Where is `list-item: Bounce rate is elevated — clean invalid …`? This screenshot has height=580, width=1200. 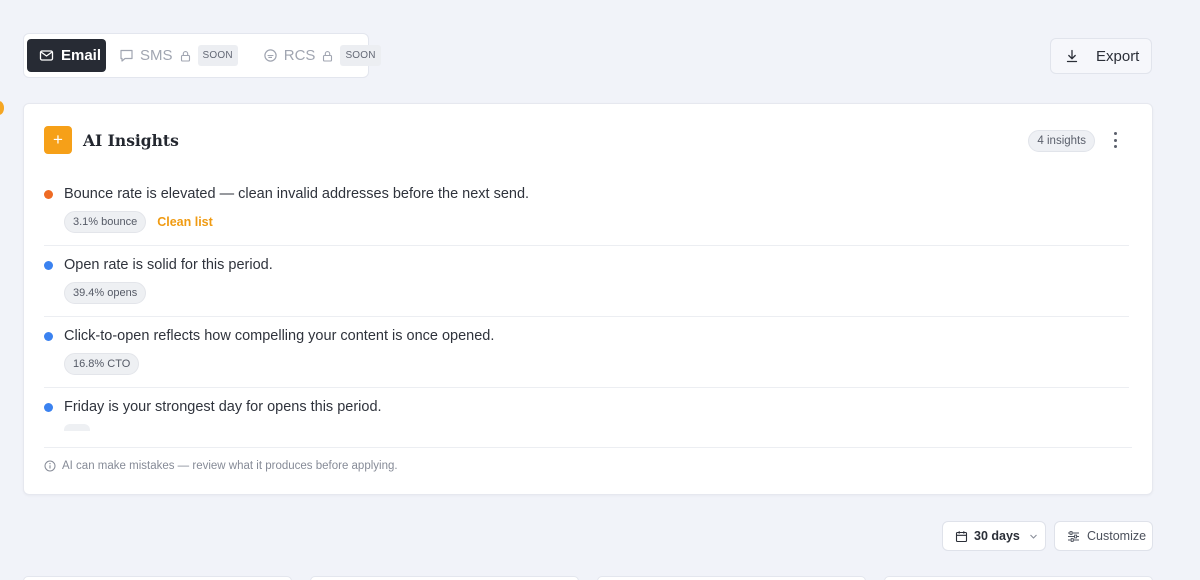
list-item: Bounce rate is elevated — clean invalid … is located at coordinates (586, 210).